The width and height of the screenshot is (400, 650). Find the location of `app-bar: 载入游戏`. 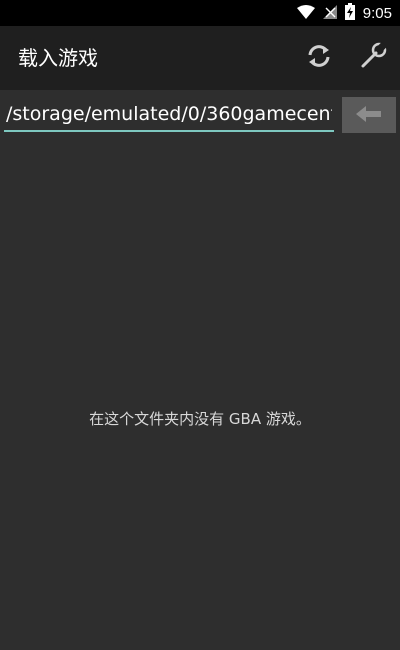

app-bar: 载入游戏 is located at coordinates (200, 58).